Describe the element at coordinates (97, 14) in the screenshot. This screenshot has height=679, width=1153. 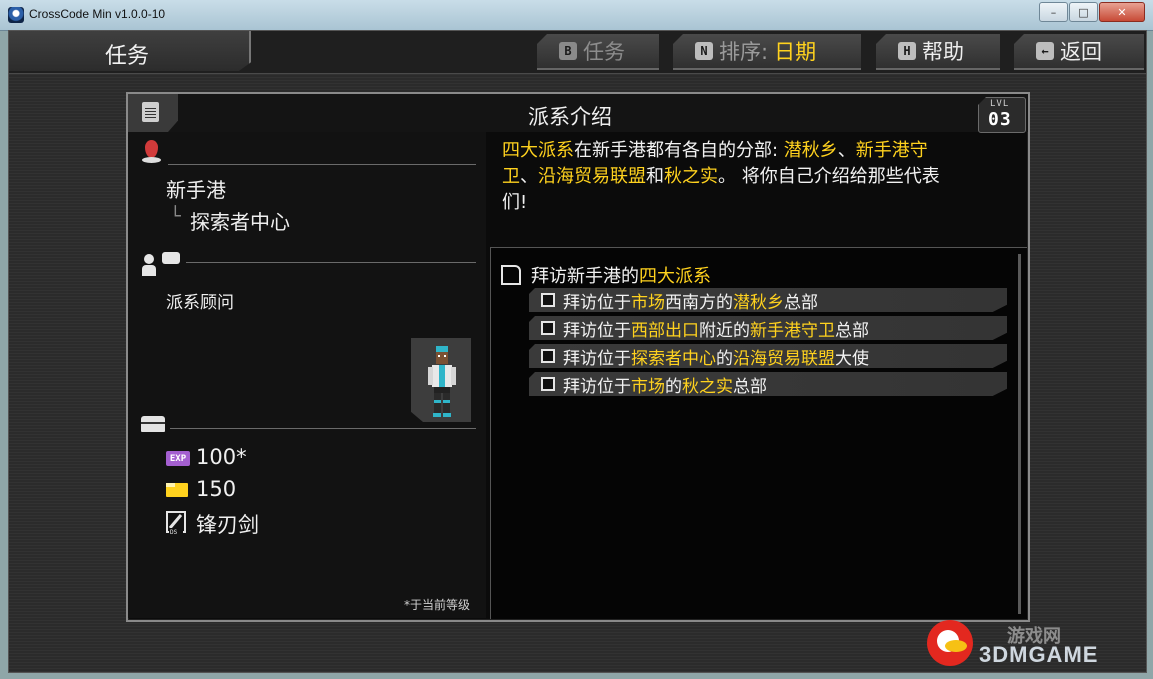
I see `window-title: CrossCode Min v1.0.0-10` at that location.